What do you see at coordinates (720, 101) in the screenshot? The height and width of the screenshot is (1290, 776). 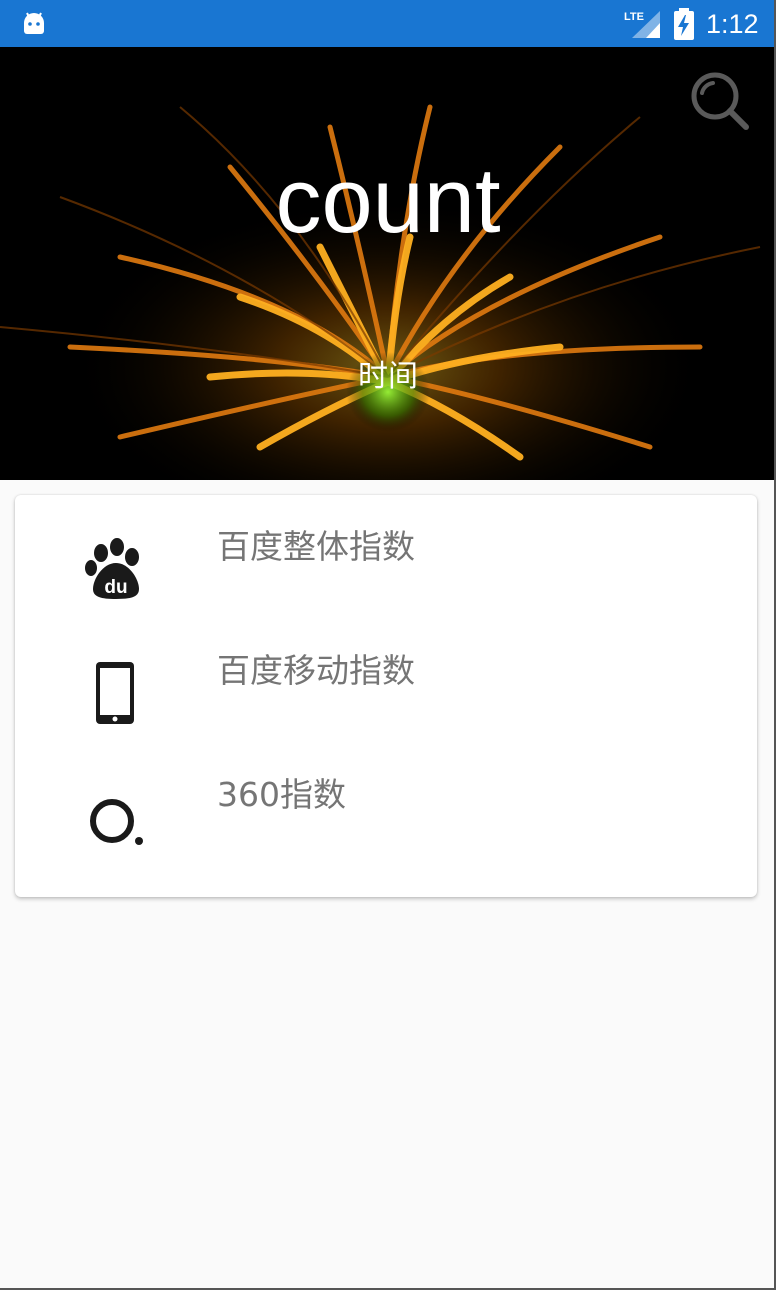 I see `search-icon` at bounding box center [720, 101].